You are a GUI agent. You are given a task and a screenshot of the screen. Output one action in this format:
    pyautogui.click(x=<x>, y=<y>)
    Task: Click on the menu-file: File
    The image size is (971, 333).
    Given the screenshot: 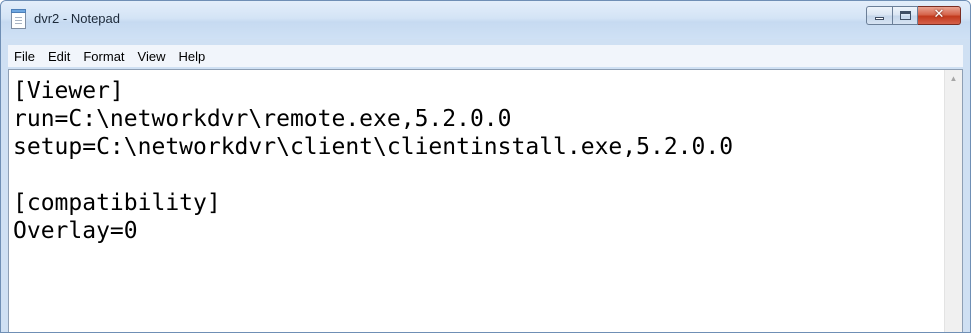 What is the action you would take?
    pyautogui.click(x=24, y=56)
    